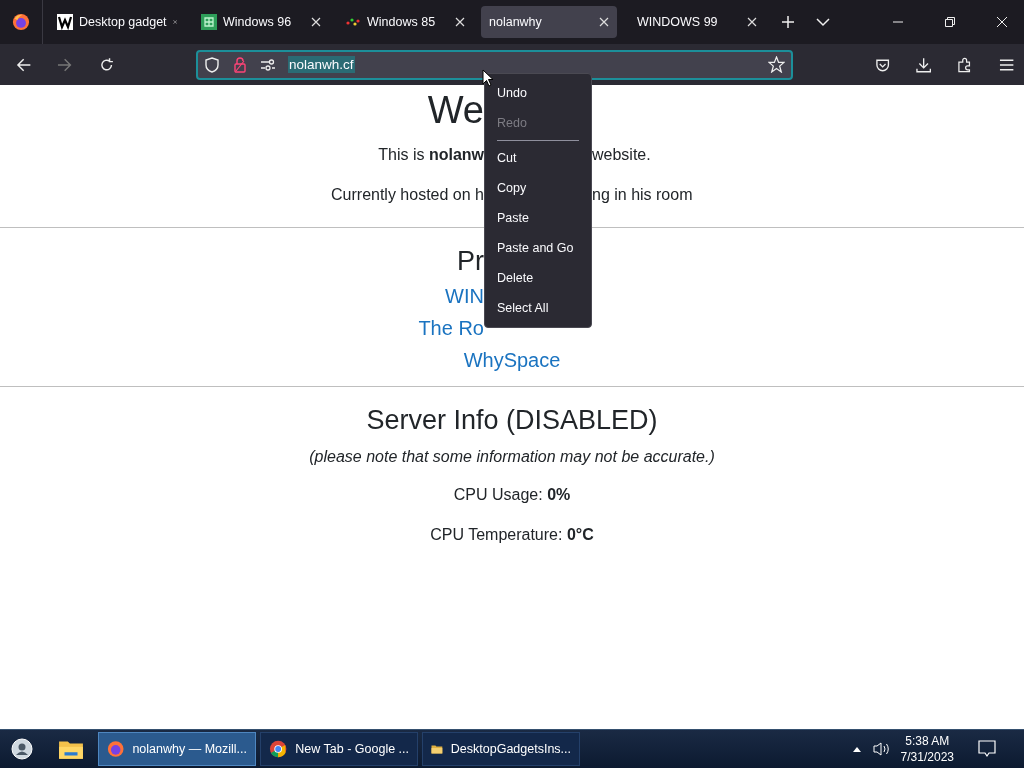 The width and height of the screenshot is (1024, 768). I want to click on menu-item: Paste, so click(538, 218).